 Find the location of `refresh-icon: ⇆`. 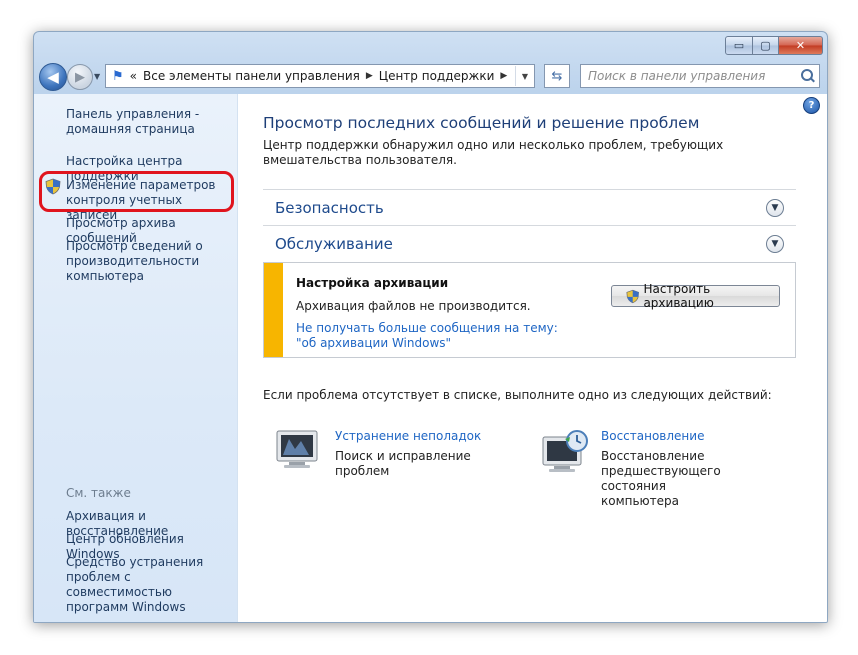

refresh-icon: ⇆ is located at coordinates (557, 76).